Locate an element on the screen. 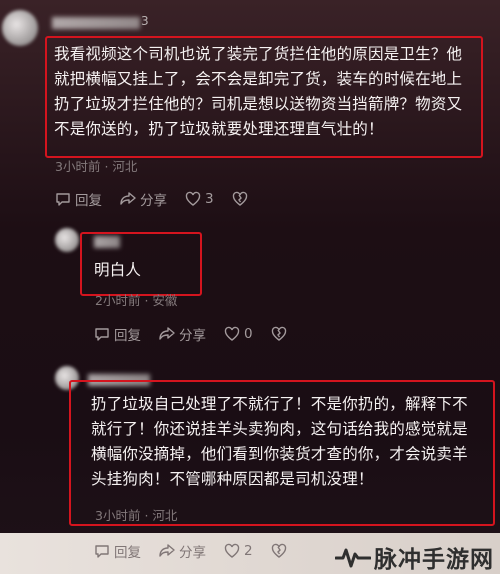 The height and width of the screenshot is (574, 500). like-count: 2 is located at coordinates (248, 551).